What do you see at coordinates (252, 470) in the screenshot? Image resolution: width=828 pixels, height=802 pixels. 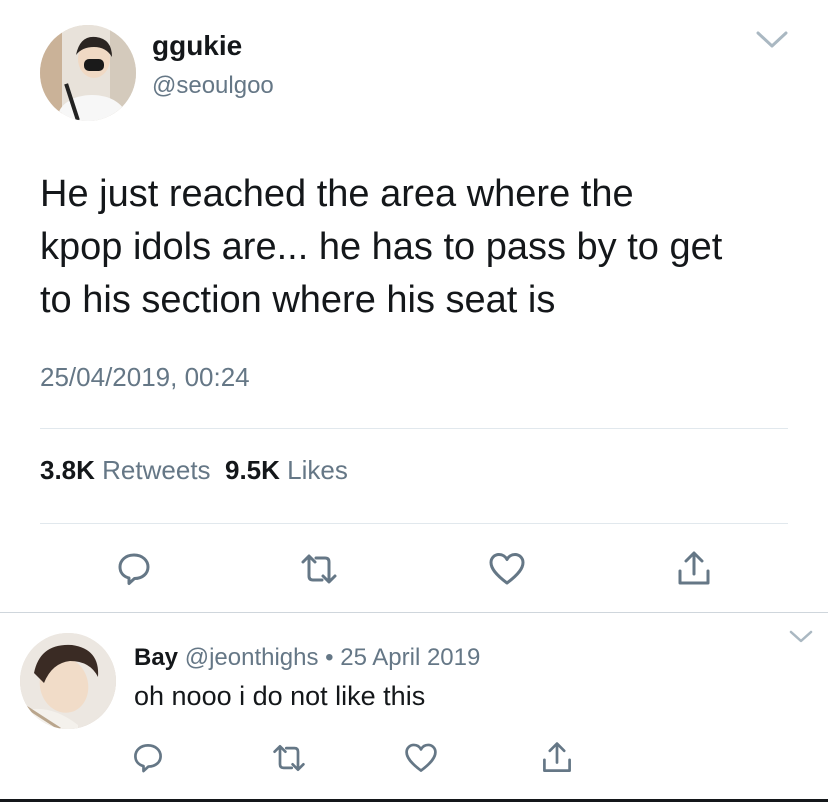 I see `likes-count: 9.5K` at bounding box center [252, 470].